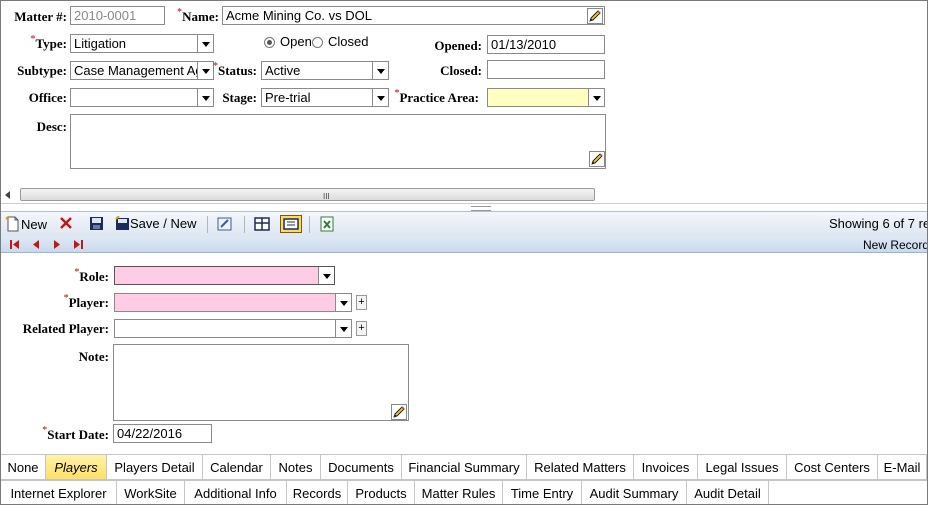 This screenshot has width=928, height=505. What do you see at coordinates (361, 328) in the screenshot?
I see `add-related-player-button: +` at bounding box center [361, 328].